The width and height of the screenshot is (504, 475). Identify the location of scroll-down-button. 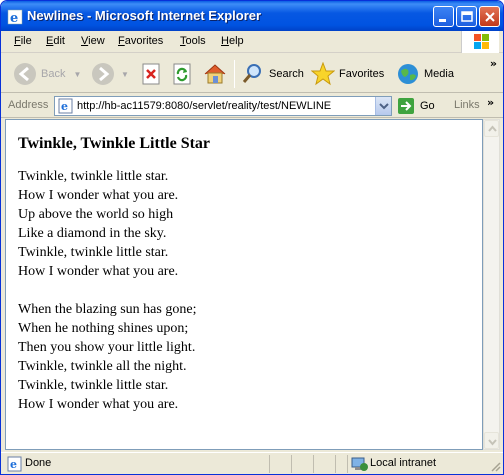
(491, 440).